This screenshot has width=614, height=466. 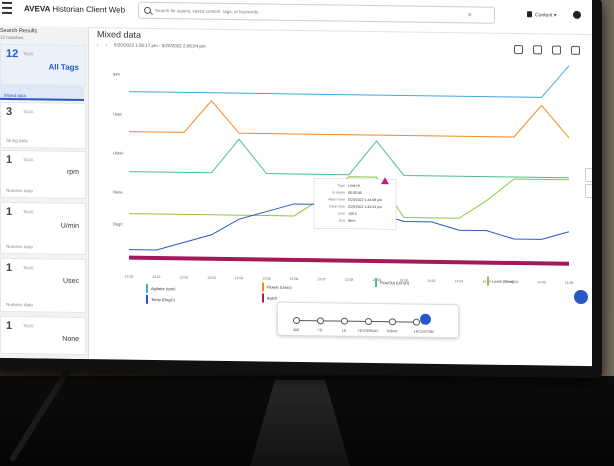 What do you see at coordinates (349, 280) in the screenshot?
I see `x-tick-label: 13:58` at bounding box center [349, 280].